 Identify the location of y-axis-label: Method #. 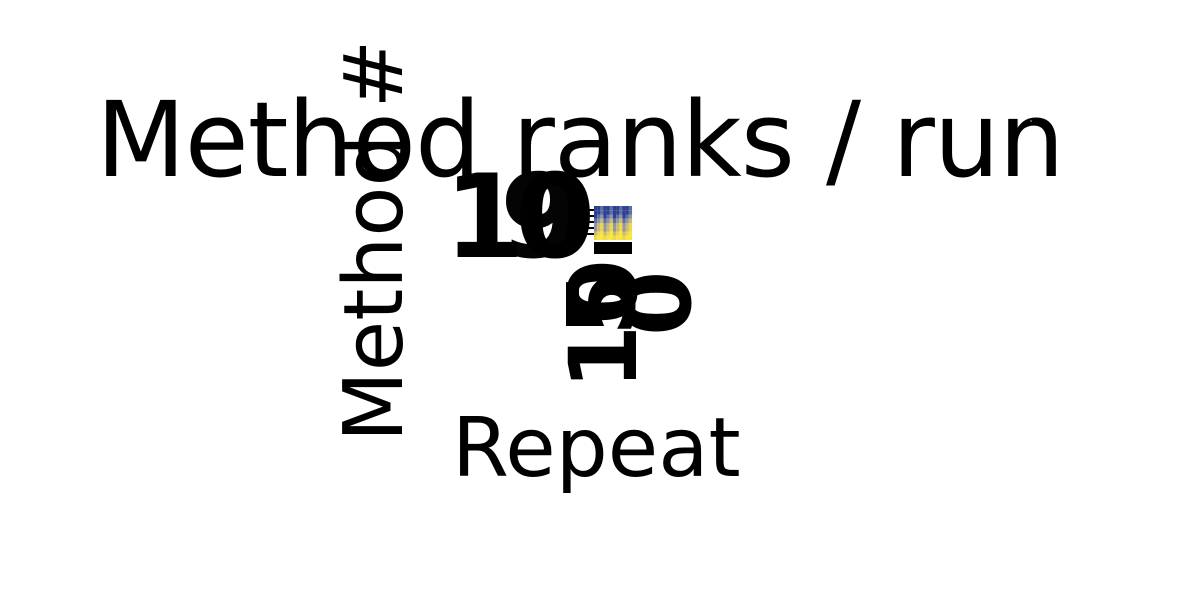
(374, 240).